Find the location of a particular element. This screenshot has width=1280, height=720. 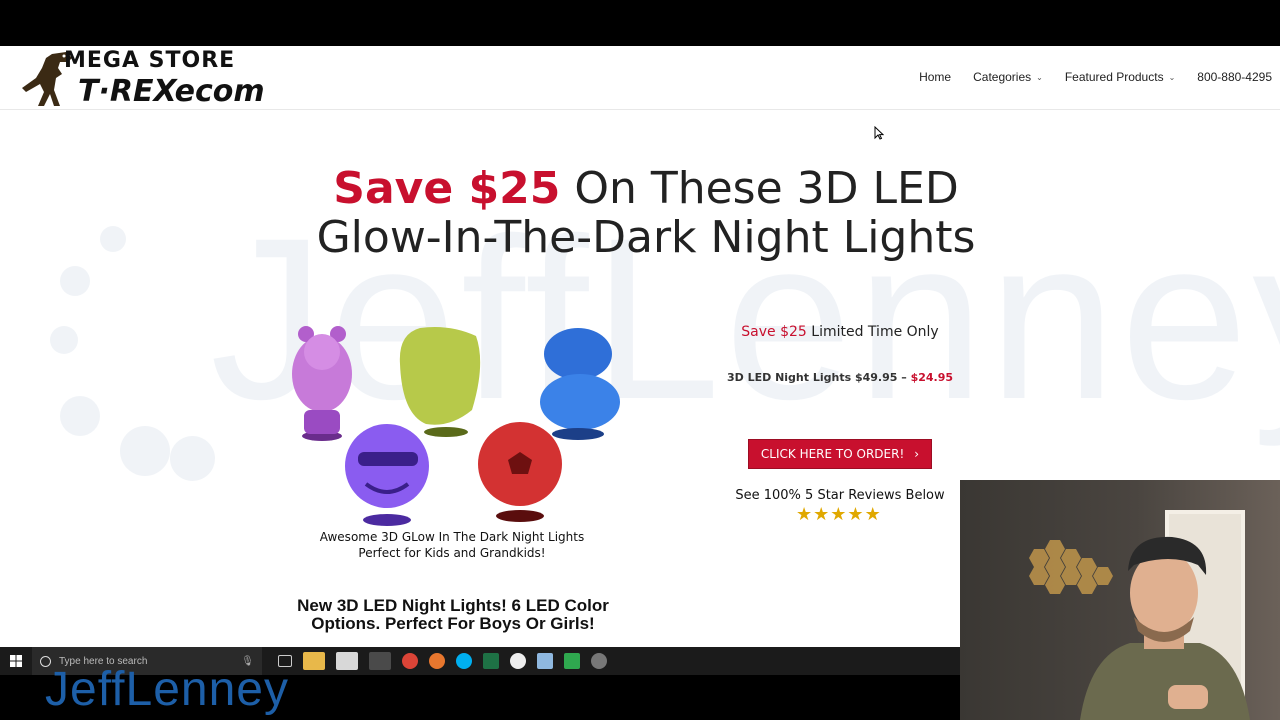

sheets-icon is located at coordinates (571, 661).